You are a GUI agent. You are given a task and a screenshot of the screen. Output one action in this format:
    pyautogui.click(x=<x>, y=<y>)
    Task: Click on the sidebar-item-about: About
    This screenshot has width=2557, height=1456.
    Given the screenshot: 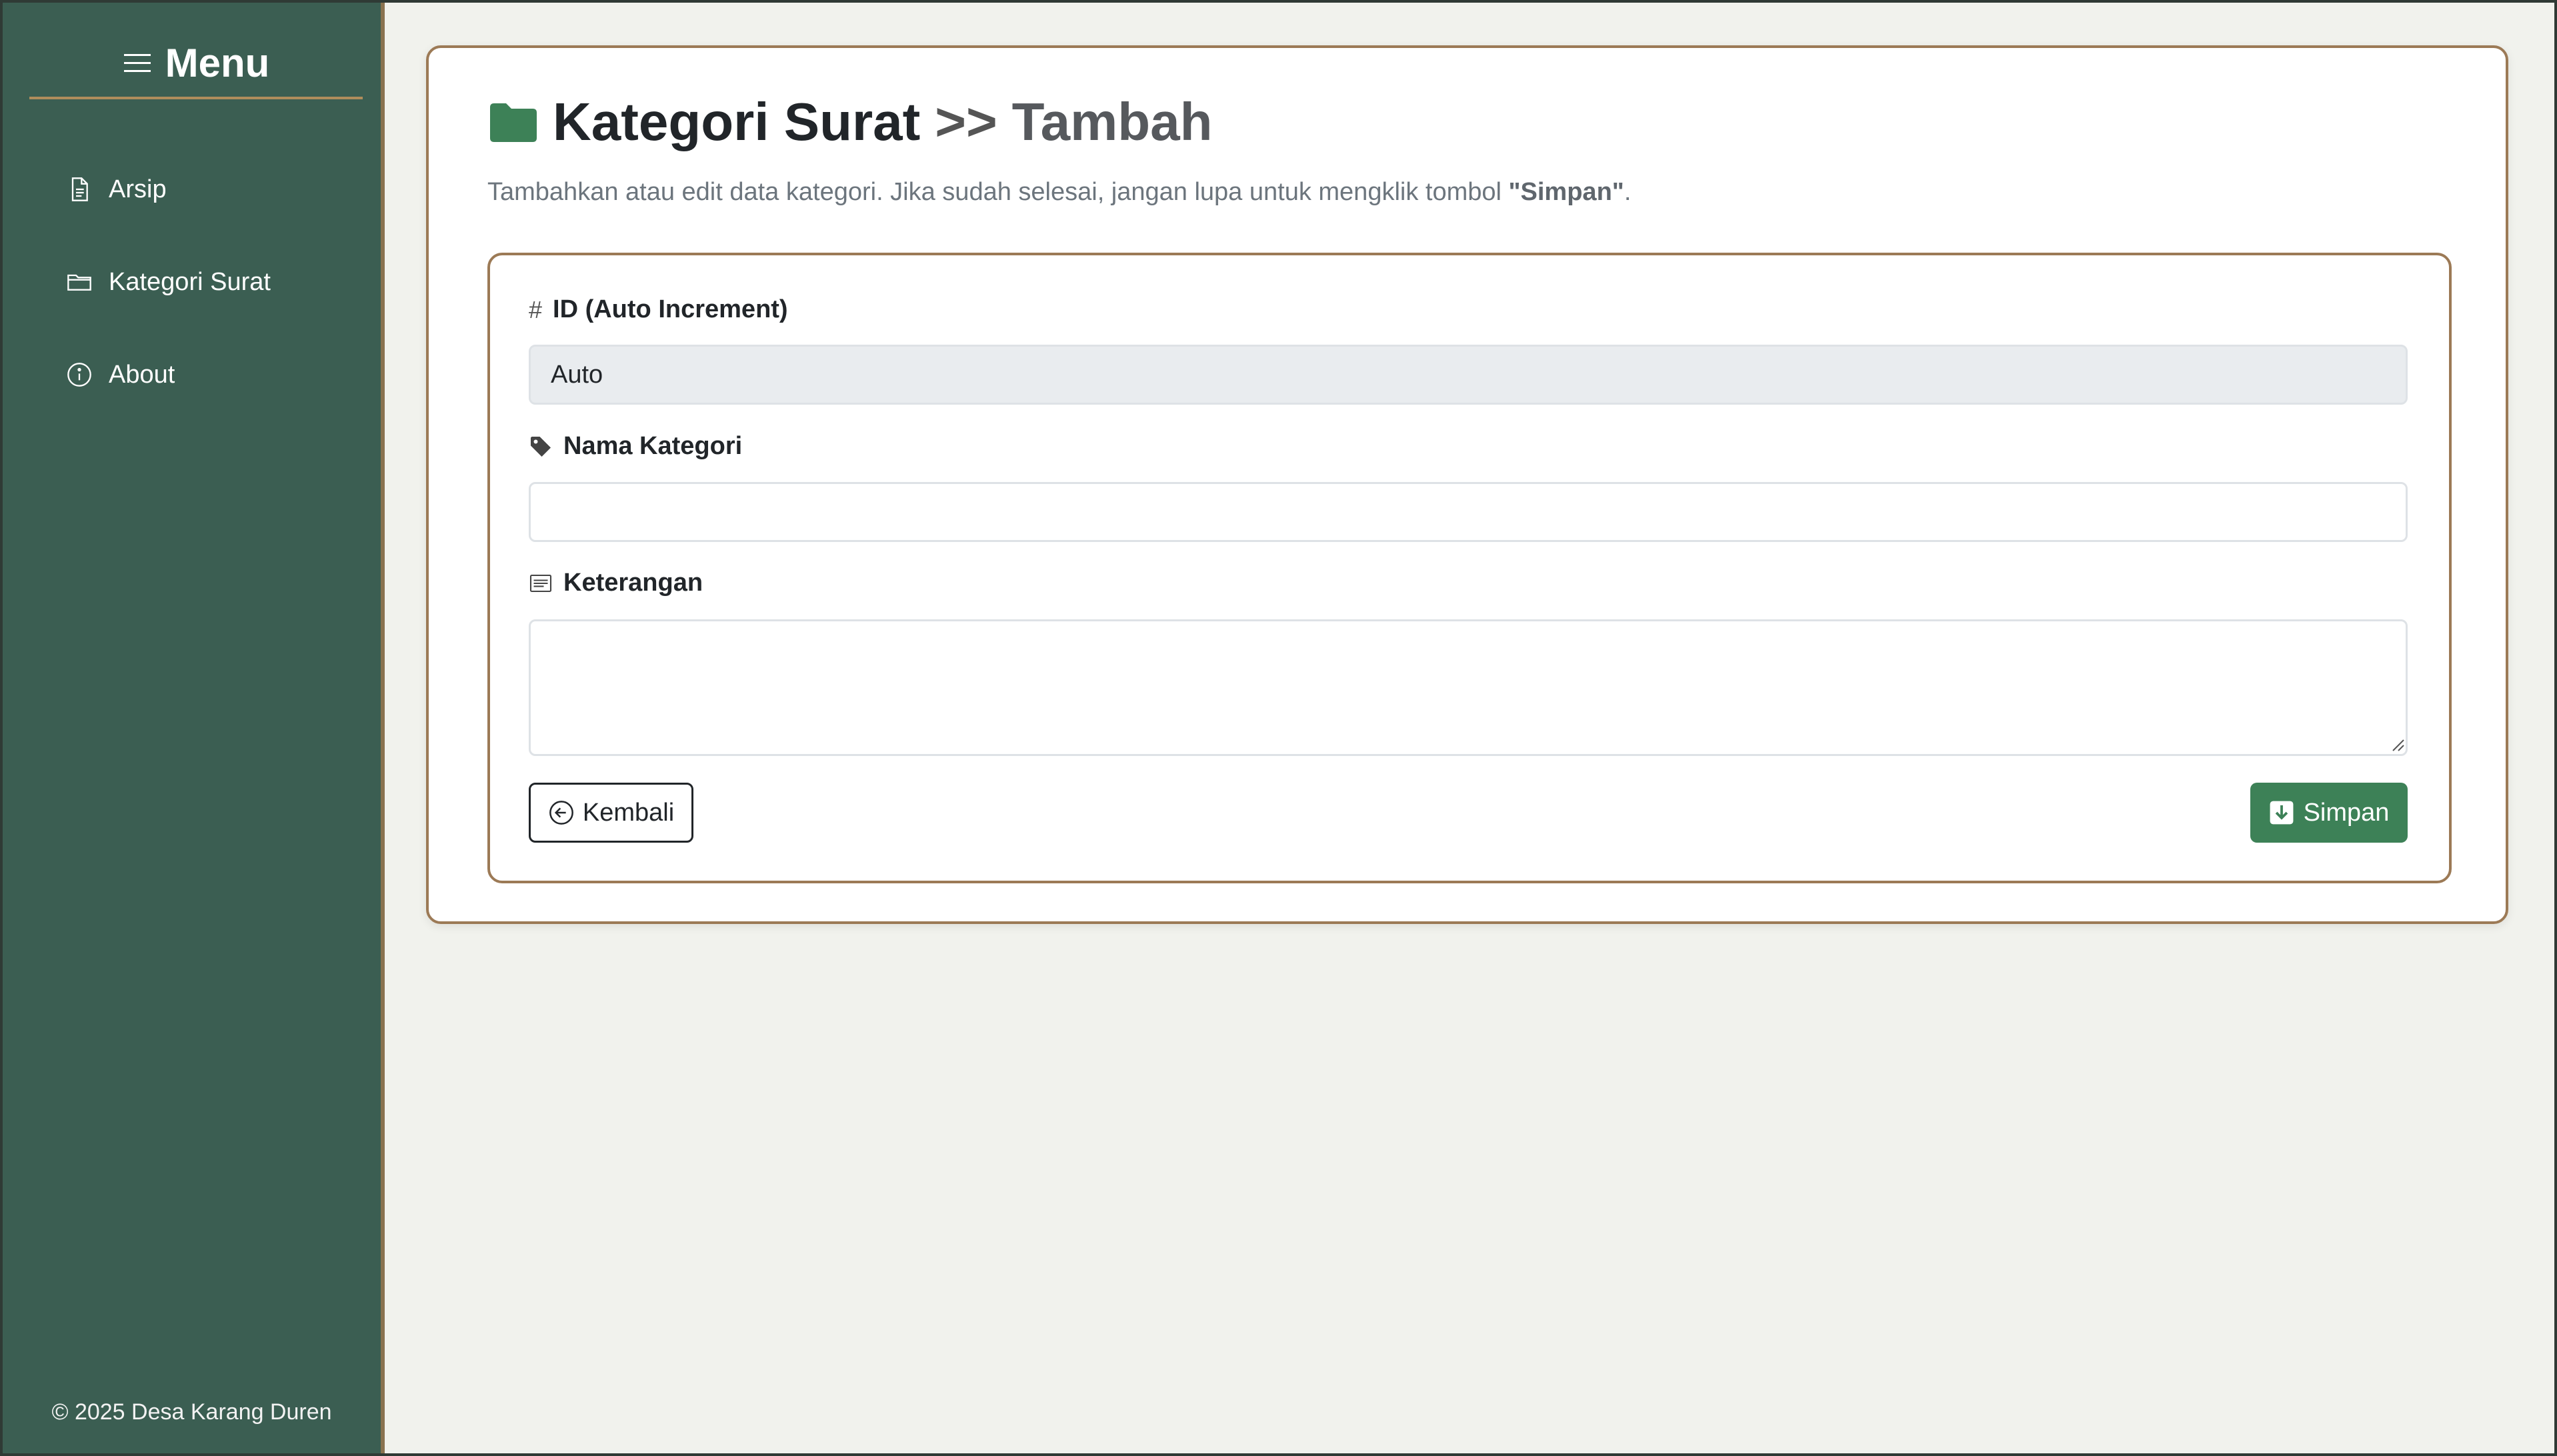 What is the action you would take?
    pyautogui.click(x=168, y=374)
    